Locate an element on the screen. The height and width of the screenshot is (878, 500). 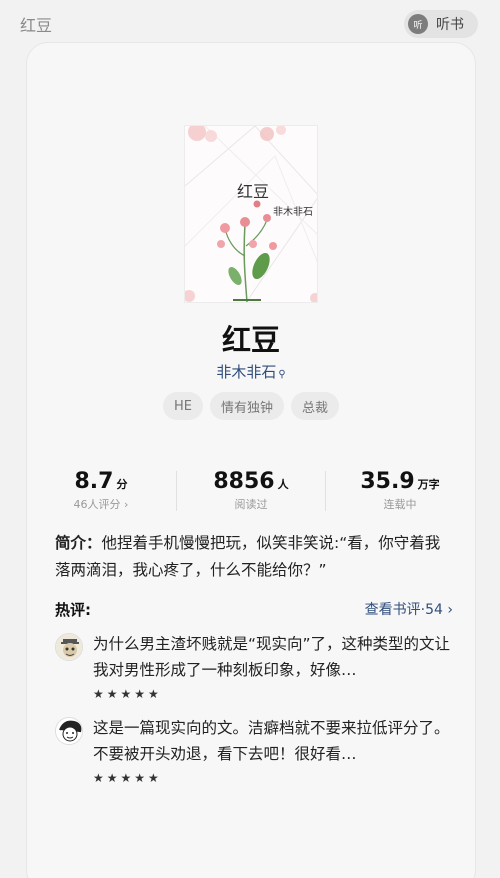
readers-value: 8856 is located at coordinates (244, 481).